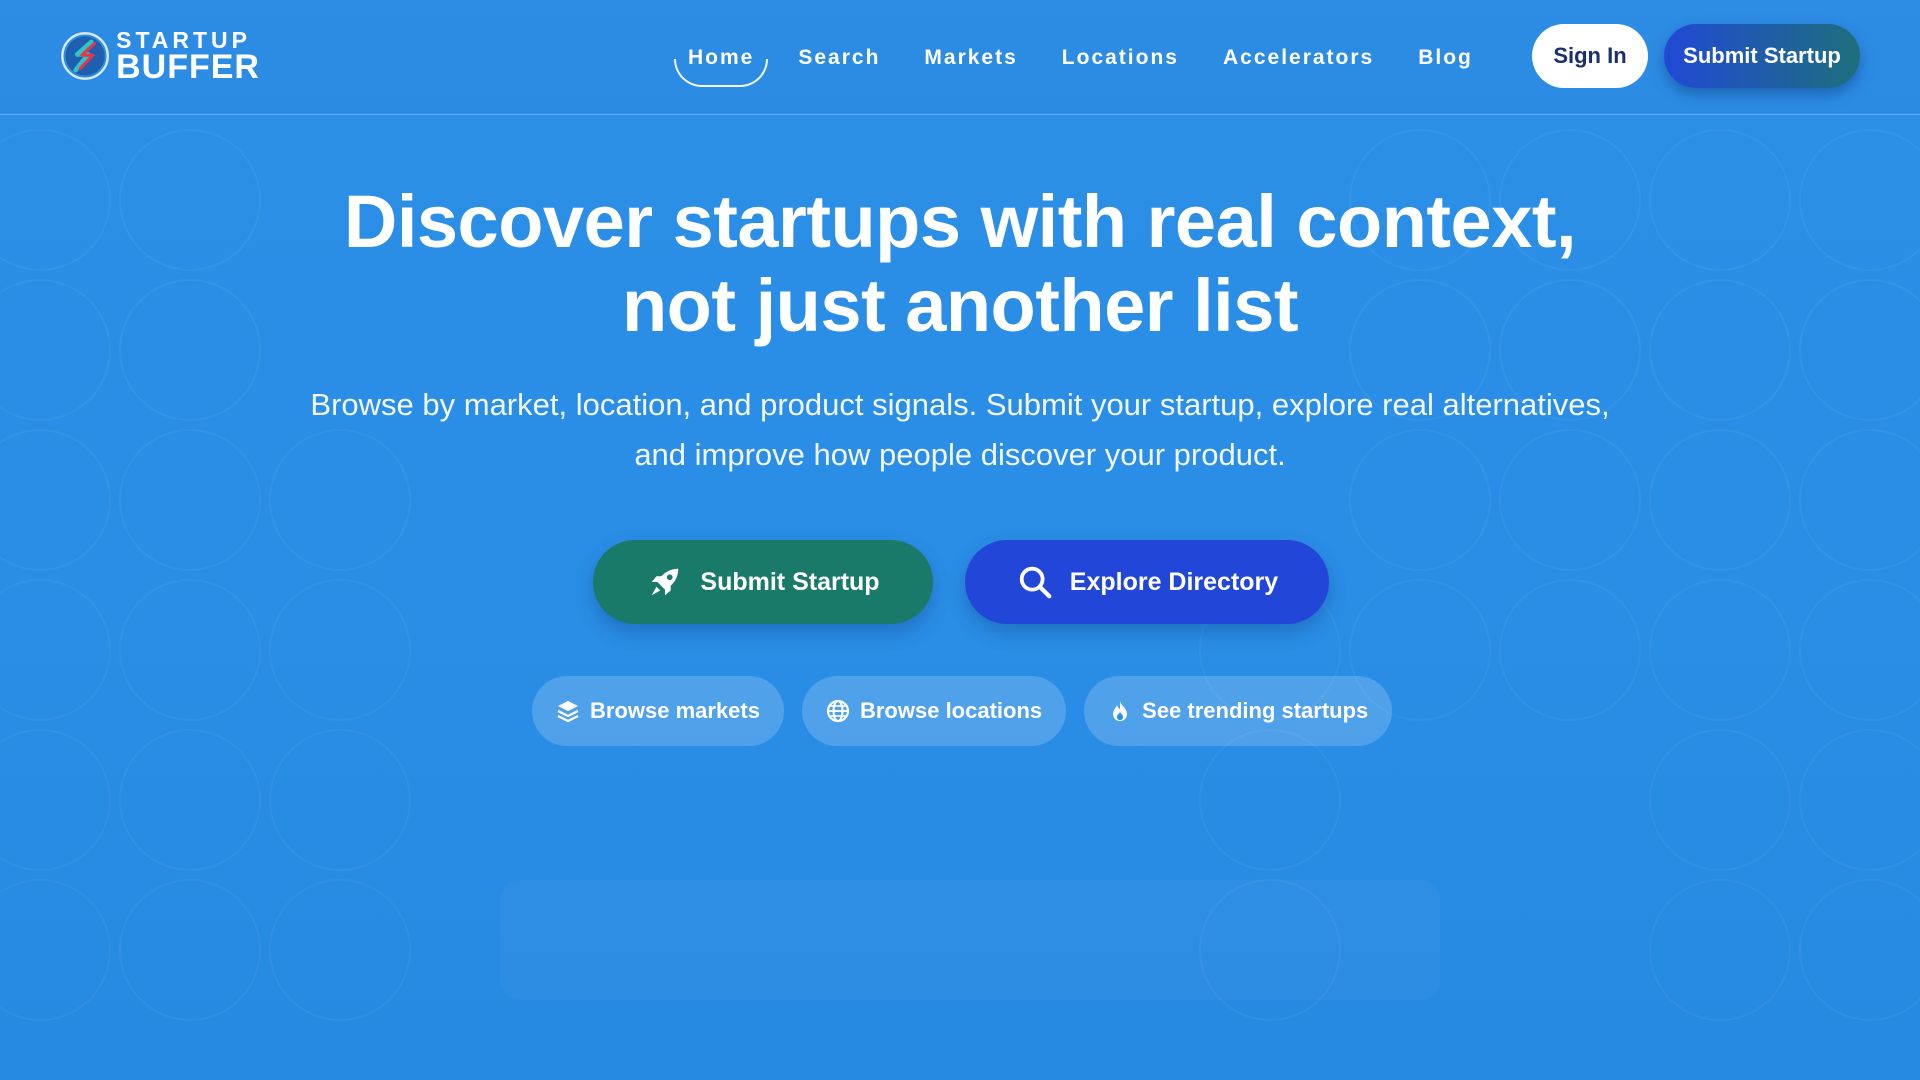  What do you see at coordinates (1445, 57) in the screenshot?
I see `nav-blog: Blog` at bounding box center [1445, 57].